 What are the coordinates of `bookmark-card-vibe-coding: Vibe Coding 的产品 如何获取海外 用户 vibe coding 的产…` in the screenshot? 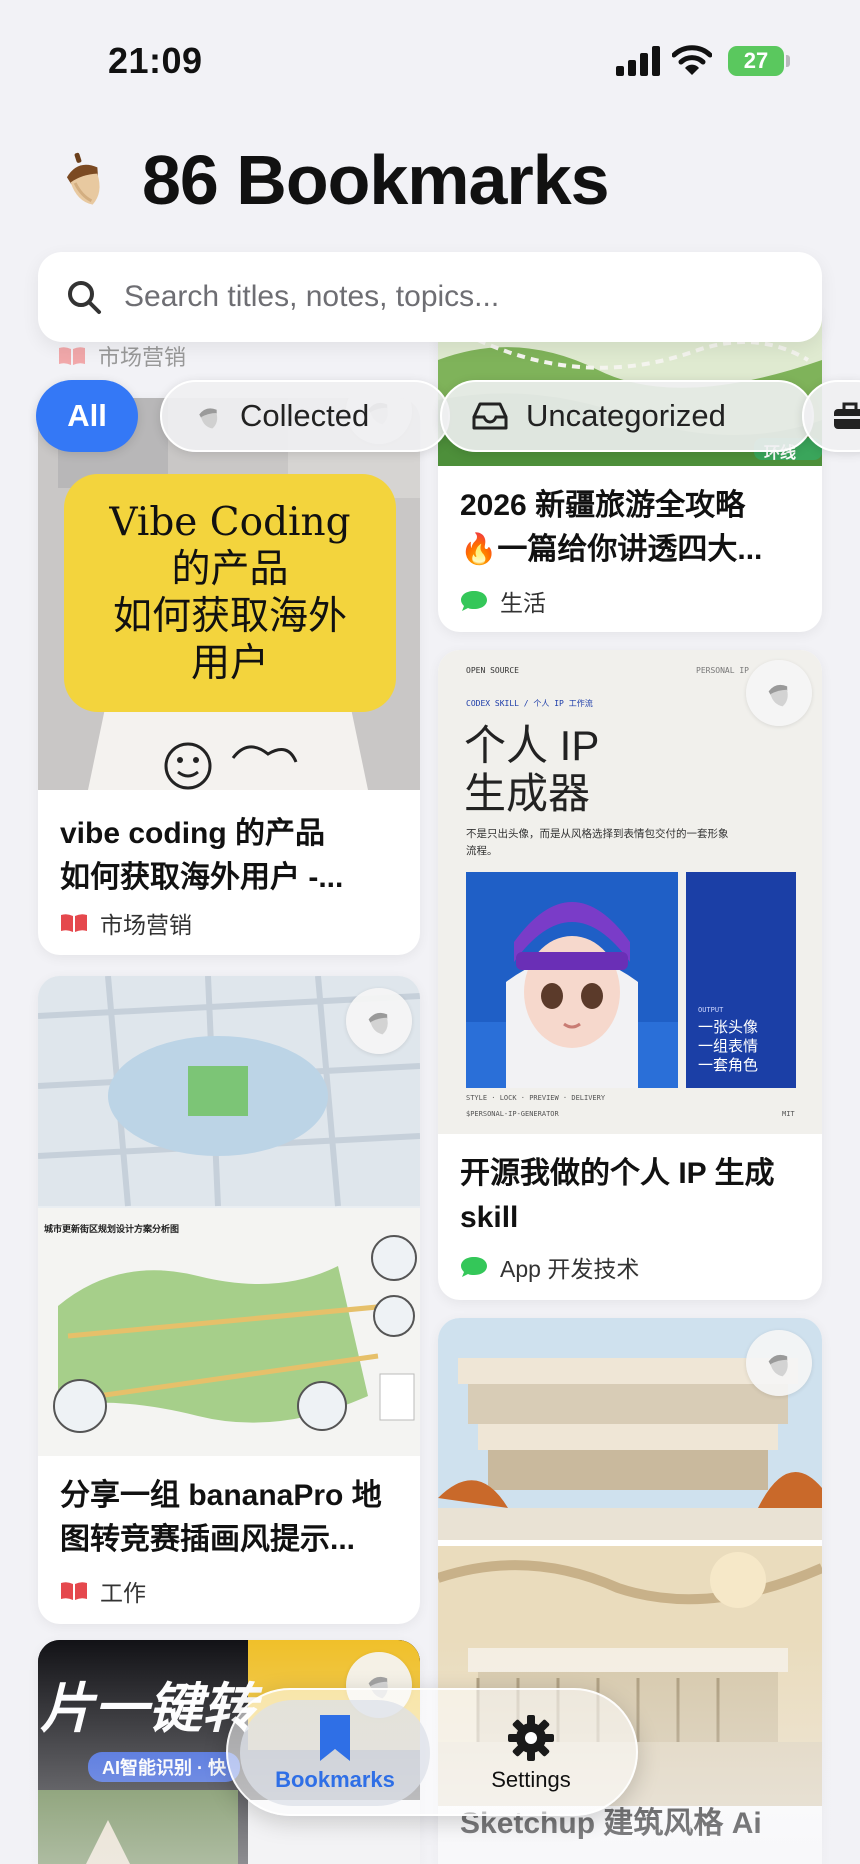 It's located at (229, 676).